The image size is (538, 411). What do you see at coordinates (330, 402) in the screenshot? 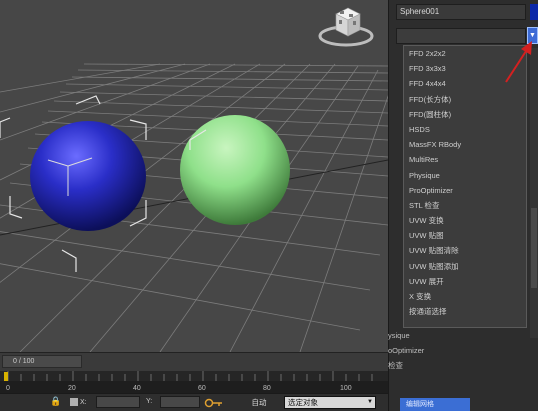
I see `selection-set-dropdown: 选定对象 ▼` at bounding box center [330, 402].